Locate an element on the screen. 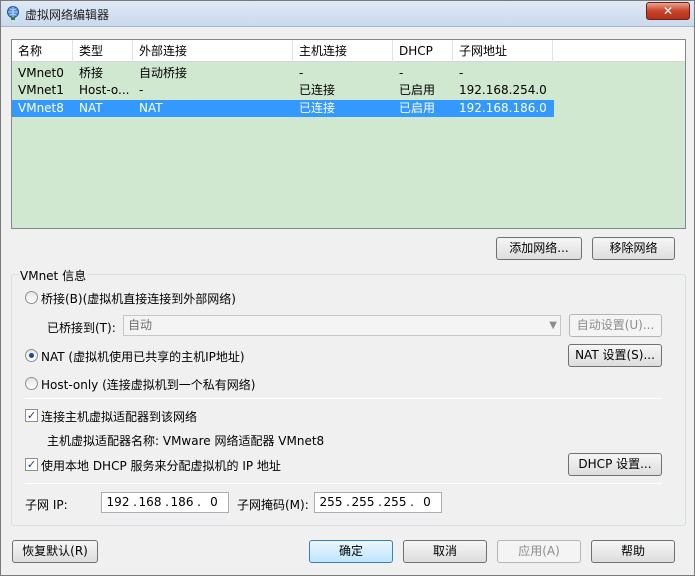  subnet-mask-octet: 0 is located at coordinates (427, 502).